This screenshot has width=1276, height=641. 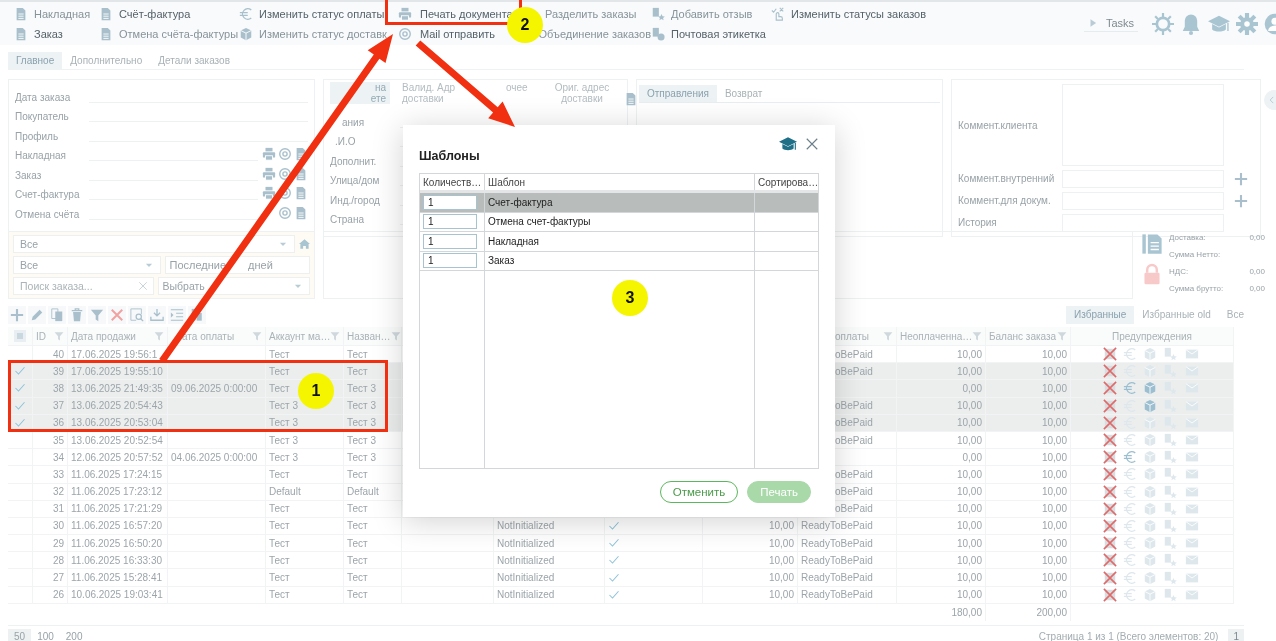 What do you see at coordinates (1051, 612) in the screenshot?
I see `total-value: 200,00` at bounding box center [1051, 612].